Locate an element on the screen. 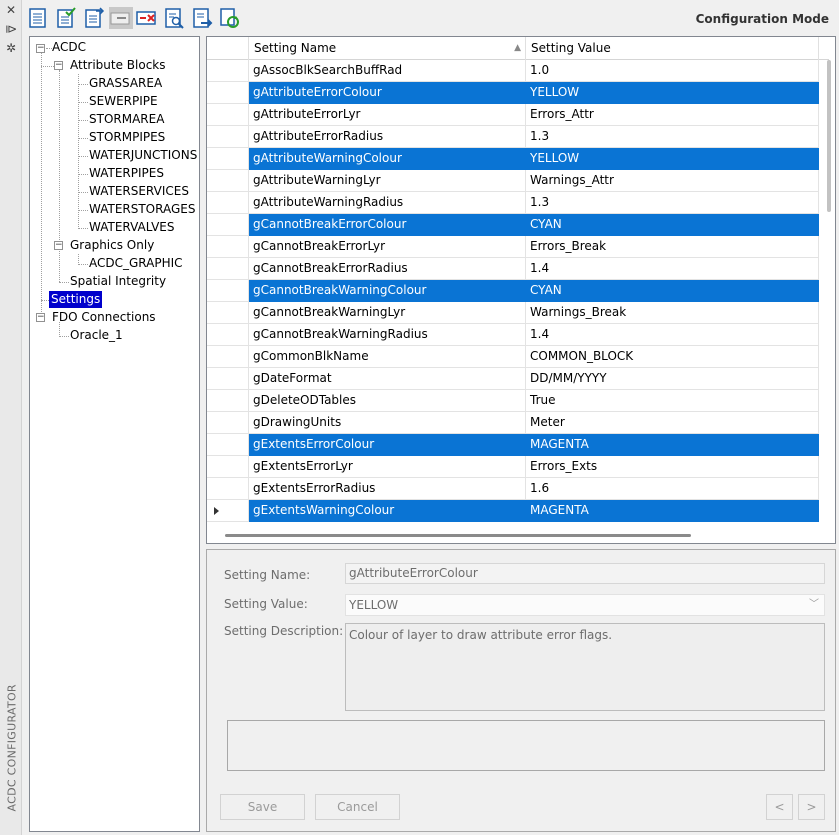 The height and width of the screenshot is (835, 839). table-row: gAssocBlkSearchBuffRad 1.0 is located at coordinates (513, 71).